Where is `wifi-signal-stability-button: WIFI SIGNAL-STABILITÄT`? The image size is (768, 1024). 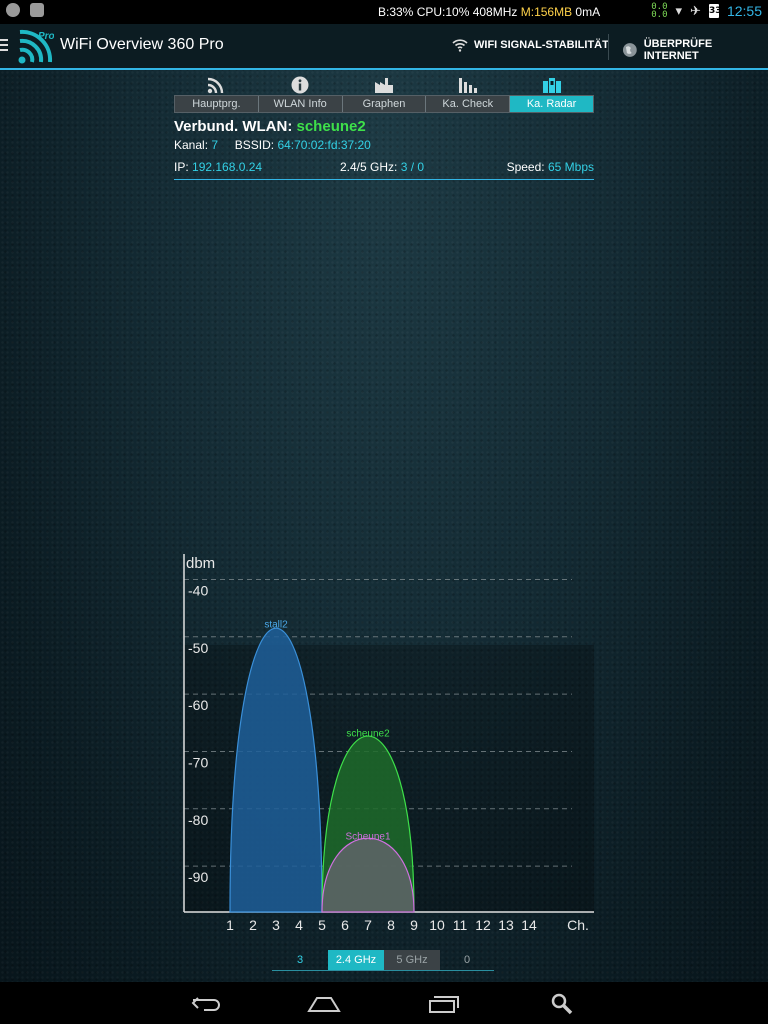
wifi-signal-stability-button: WIFI SIGNAL-STABILITÄT is located at coordinates (530, 45).